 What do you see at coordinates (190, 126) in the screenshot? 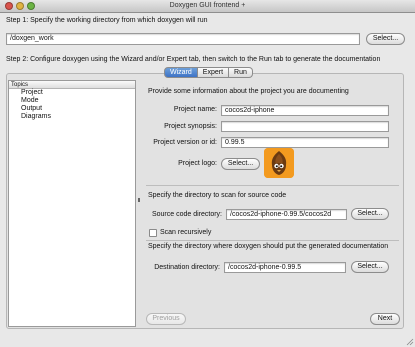
I see `project-synopsis-label: Project synopsis:` at bounding box center [190, 126].